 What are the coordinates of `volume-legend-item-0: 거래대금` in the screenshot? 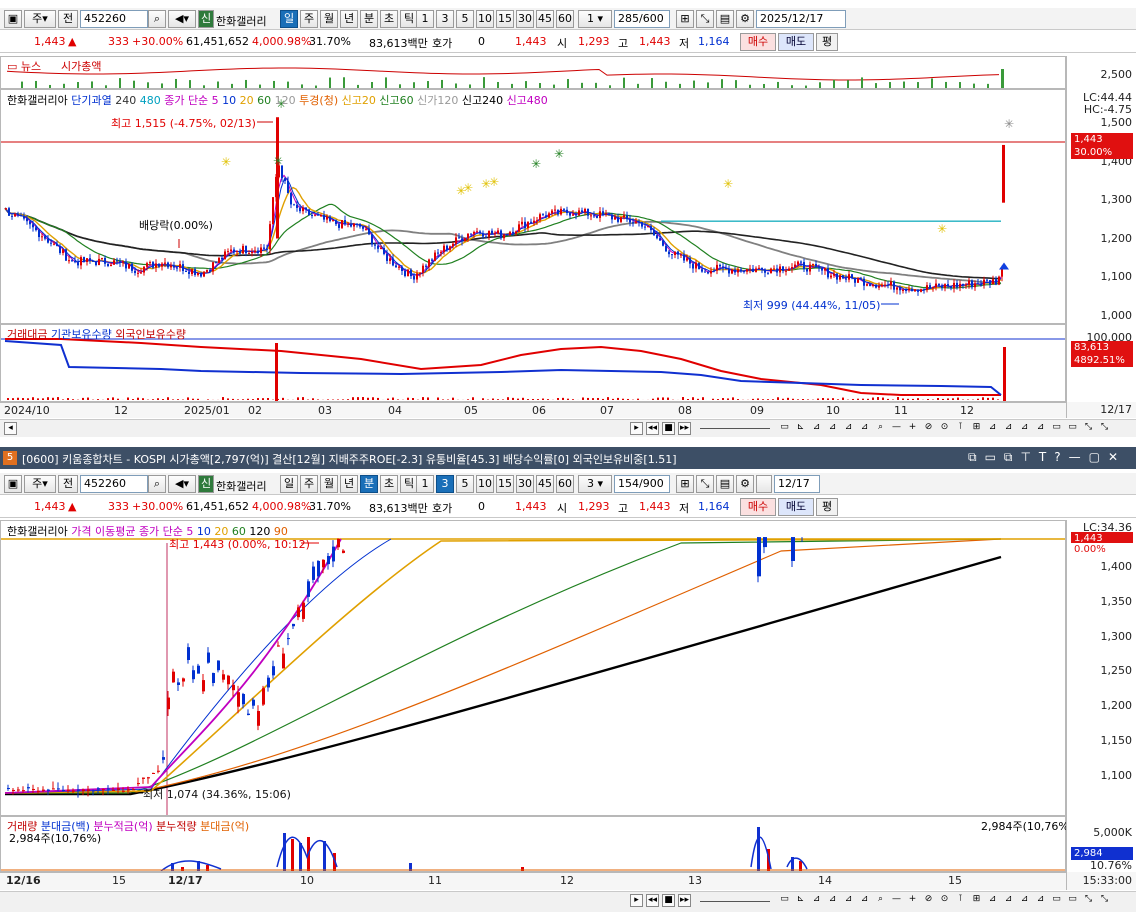 It's located at (29, 334).